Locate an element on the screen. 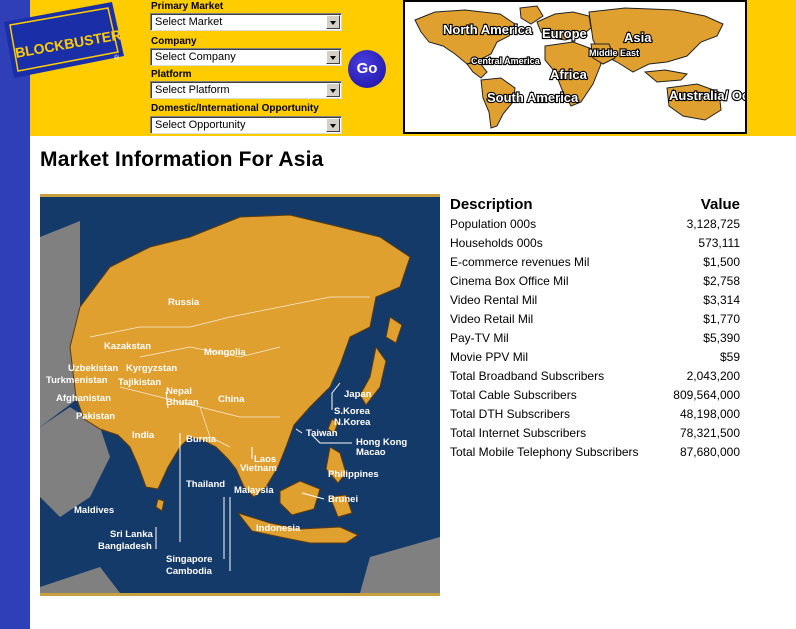  label-pakistan: Pakistan is located at coordinates (95, 416).